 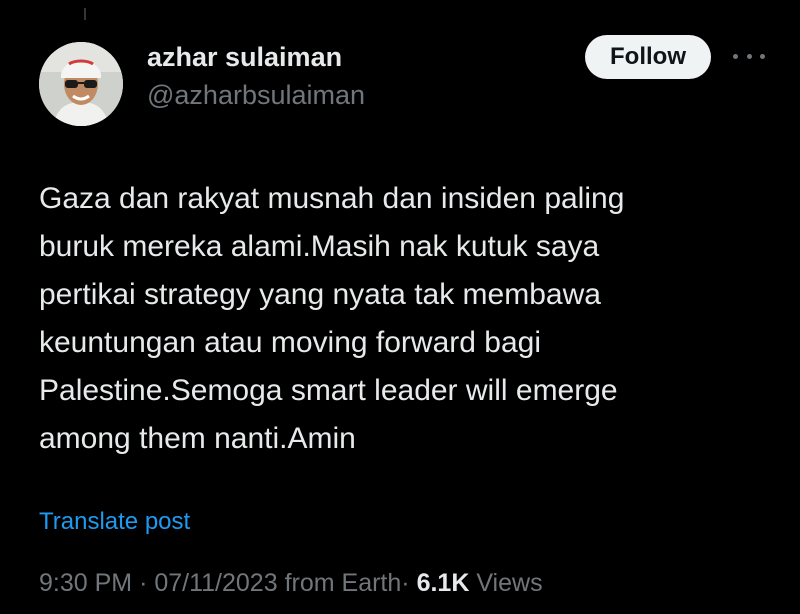 I want to click on more-horizontal-icon, so click(x=749, y=56).